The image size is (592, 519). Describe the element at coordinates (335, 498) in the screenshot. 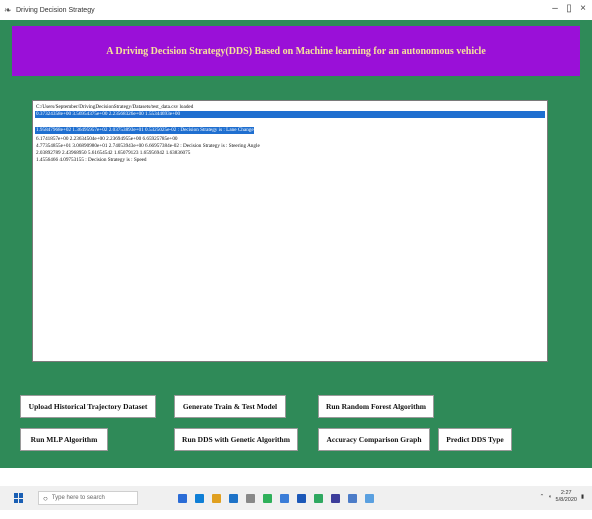

I see `visual-studio-icon` at that location.